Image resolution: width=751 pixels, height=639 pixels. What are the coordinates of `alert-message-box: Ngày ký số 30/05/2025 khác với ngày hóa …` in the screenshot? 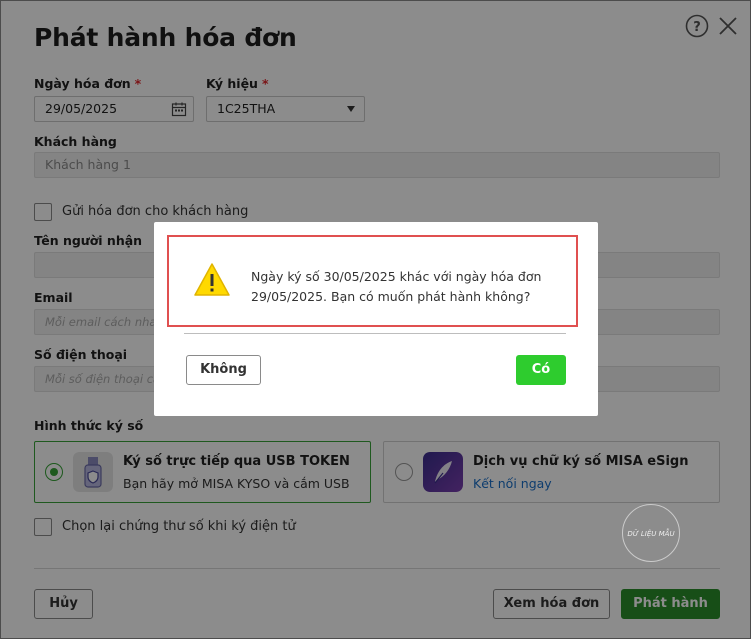 It's located at (372, 281).